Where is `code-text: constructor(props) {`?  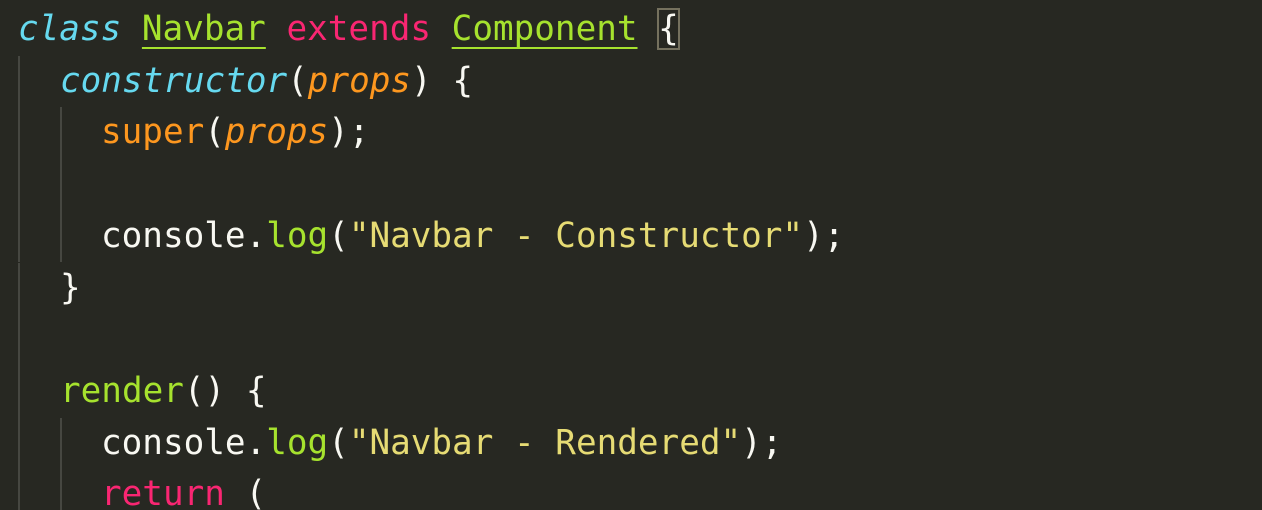 code-text: constructor(props) { is located at coordinates (266, 82).